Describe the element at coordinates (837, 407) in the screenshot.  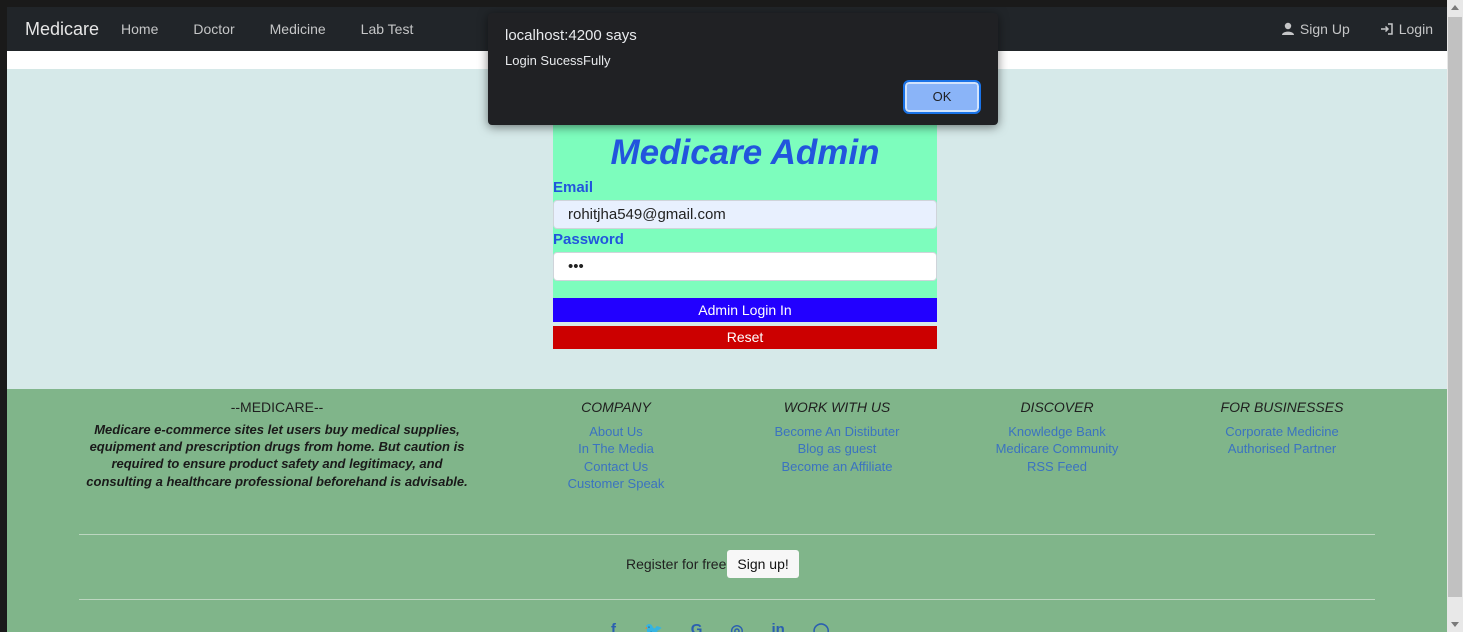
I see `footer-work-title: WORK WITH US` at that location.